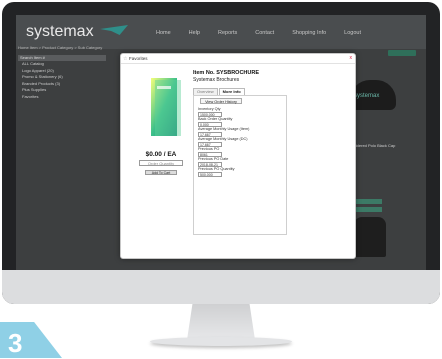 Image resolution: width=442 pixels, height=359 pixels. I want to click on header-action-button, so click(402, 53).